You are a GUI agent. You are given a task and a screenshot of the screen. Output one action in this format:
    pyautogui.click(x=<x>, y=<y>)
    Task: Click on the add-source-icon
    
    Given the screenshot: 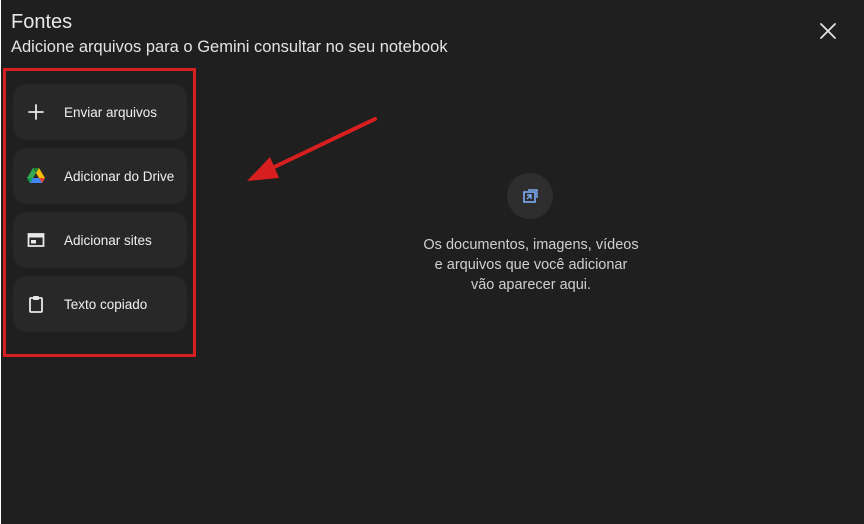 What is the action you would take?
    pyautogui.click(x=530, y=196)
    